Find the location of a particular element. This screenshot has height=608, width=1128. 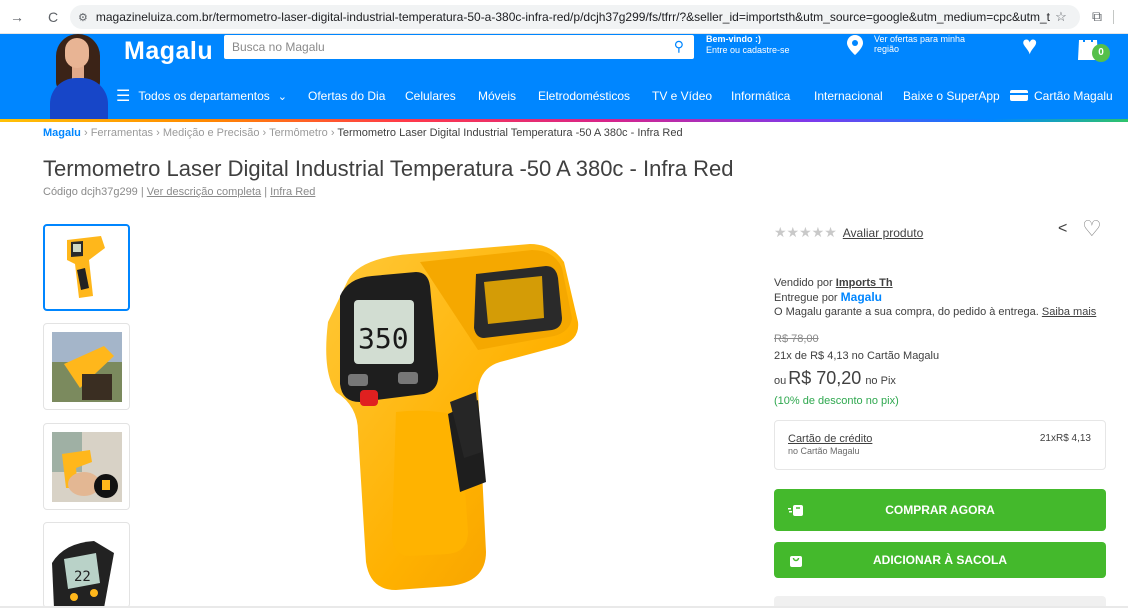

reload-icon: C is located at coordinates (53, 17).